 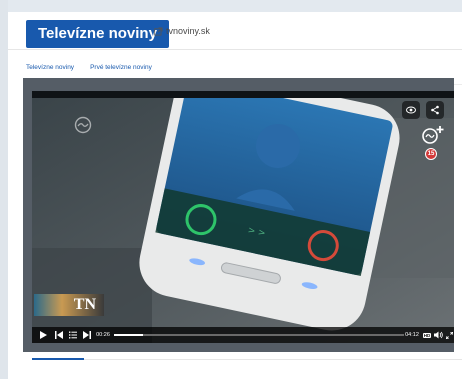 I want to click on volume-icon, so click(x=438, y=335).